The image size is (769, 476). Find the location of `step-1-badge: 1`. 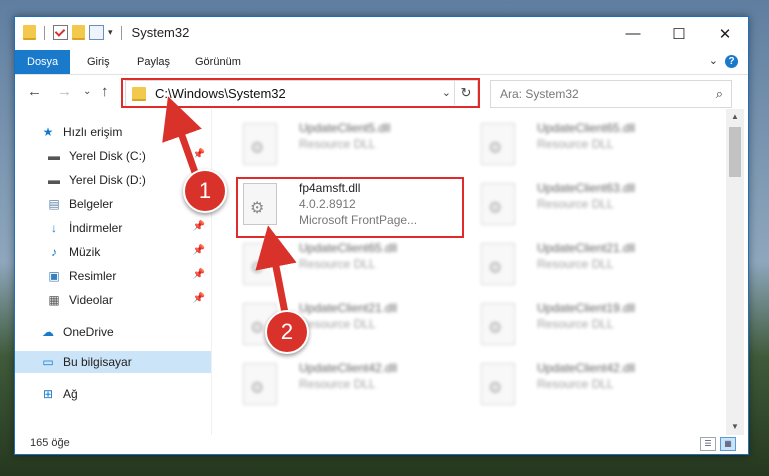

step-1-badge: 1 is located at coordinates (205, 191).